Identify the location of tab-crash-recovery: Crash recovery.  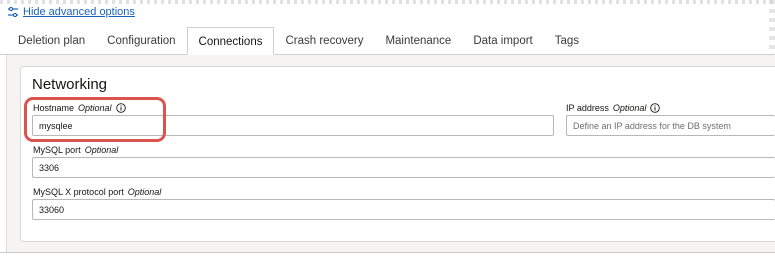
(324, 41).